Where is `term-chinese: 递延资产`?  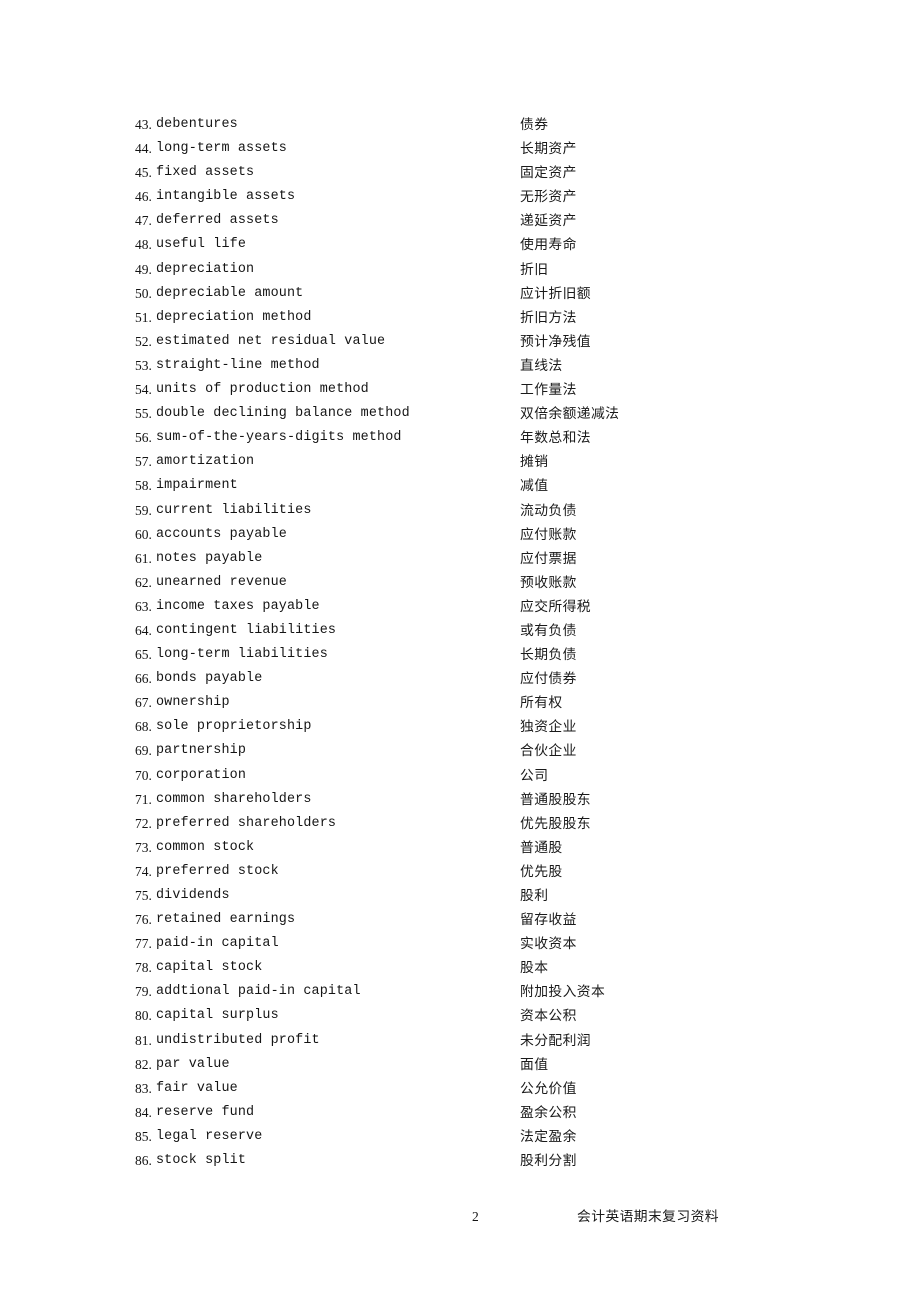
term-chinese: 递延资产 is located at coordinates (548, 221).